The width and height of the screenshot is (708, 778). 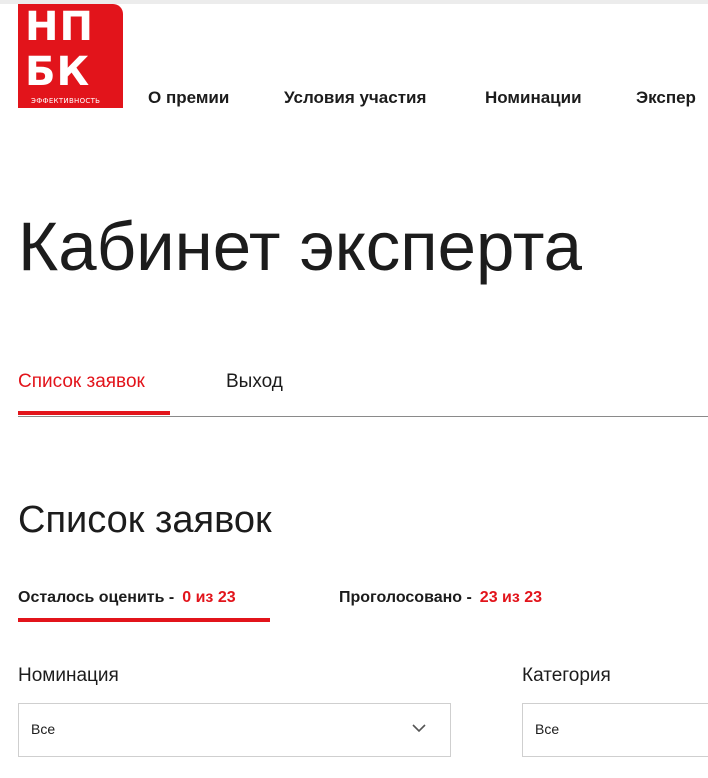 I want to click on nomination-select: Все, so click(x=234, y=730).